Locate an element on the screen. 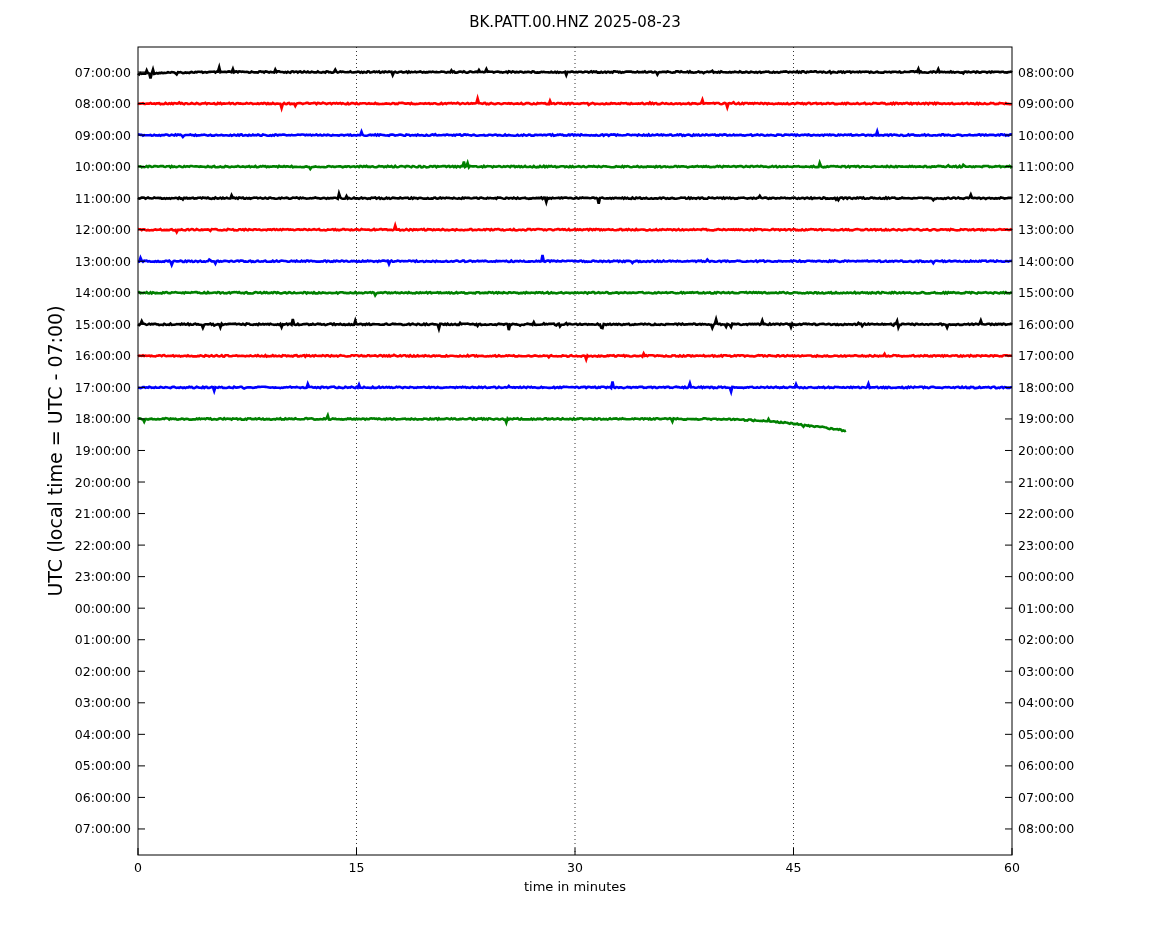  tick-label: 45 is located at coordinates (793, 867).